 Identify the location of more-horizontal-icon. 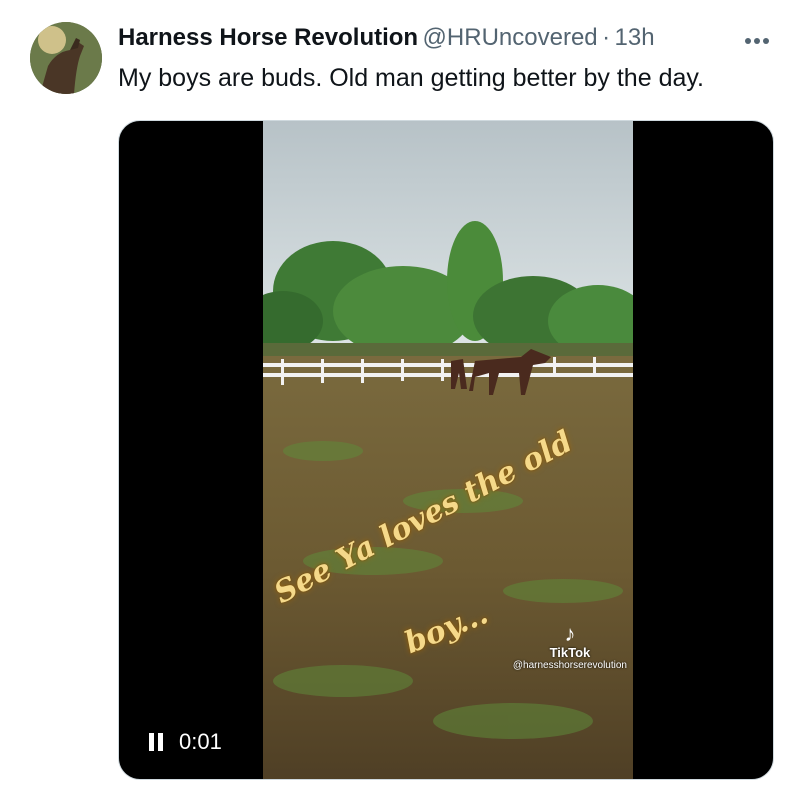
(757, 41).